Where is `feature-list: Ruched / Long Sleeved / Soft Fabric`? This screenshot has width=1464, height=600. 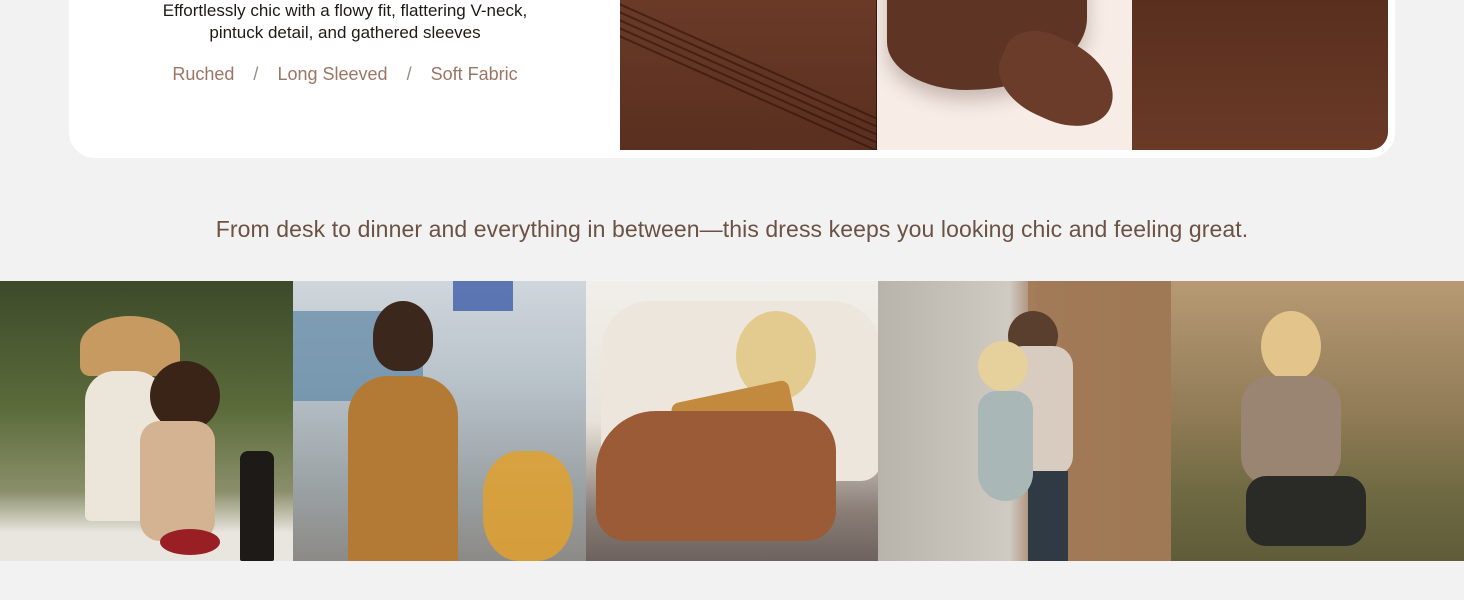
feature-list: Ruched / Long Sleeved / Soft Fabric is located at coordinates (345, 74).